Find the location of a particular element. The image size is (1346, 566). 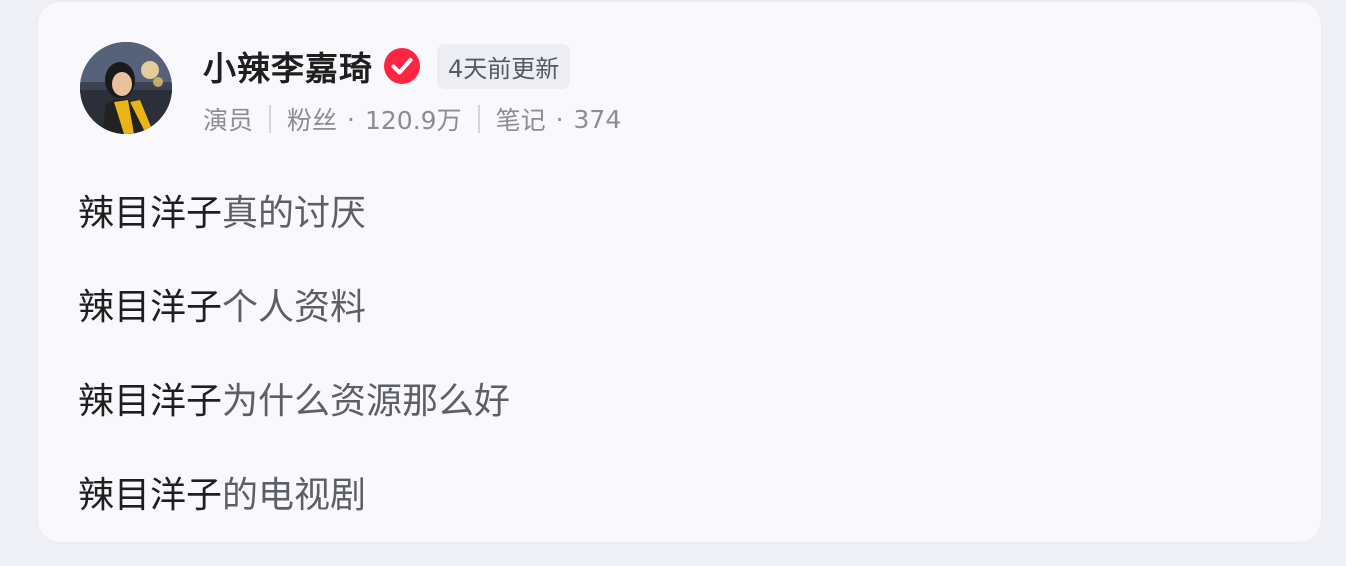

role-label: 演员 is located at coordinates (228, 120).